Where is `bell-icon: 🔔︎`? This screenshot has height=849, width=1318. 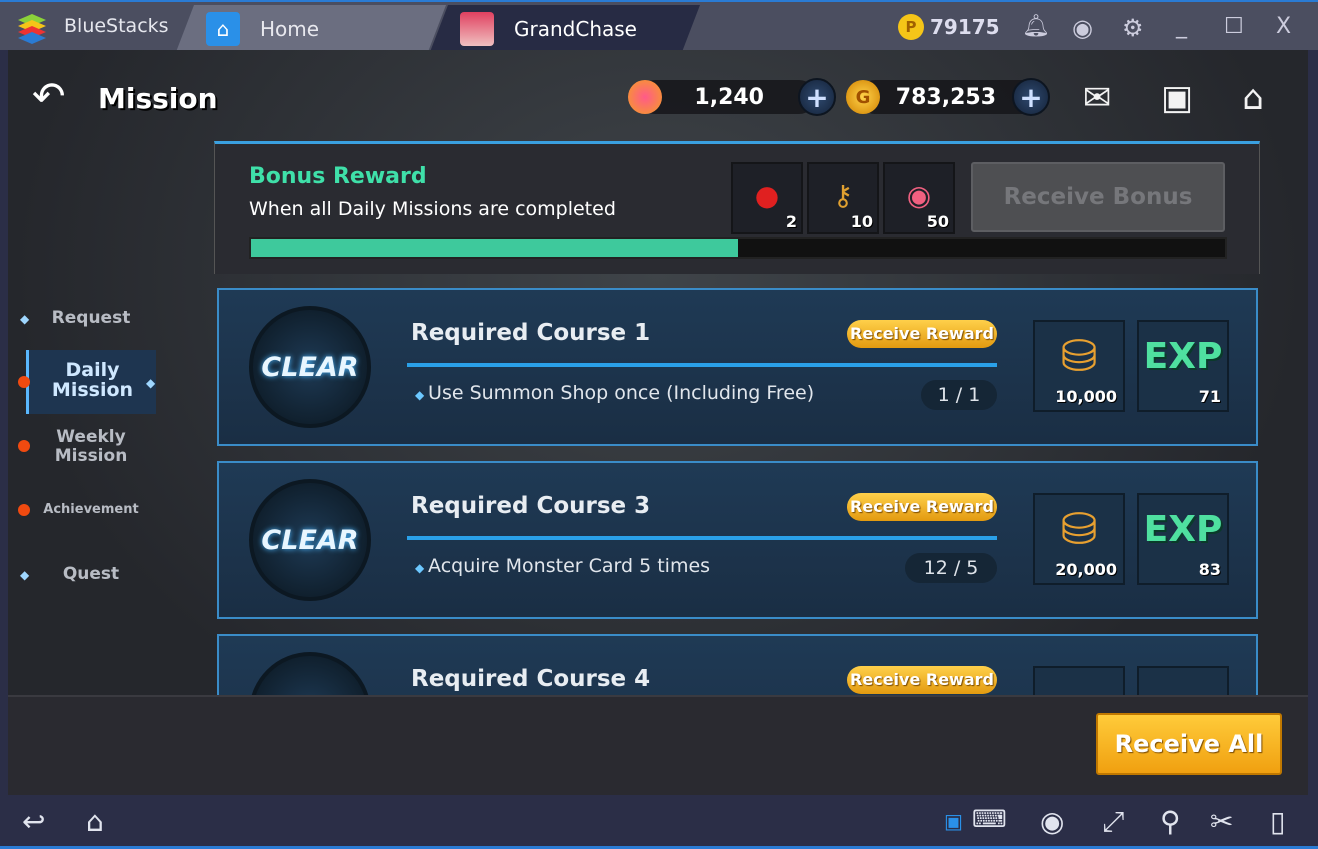 bell-icon: 🔔︎ is located at coordinates (1036, 26).